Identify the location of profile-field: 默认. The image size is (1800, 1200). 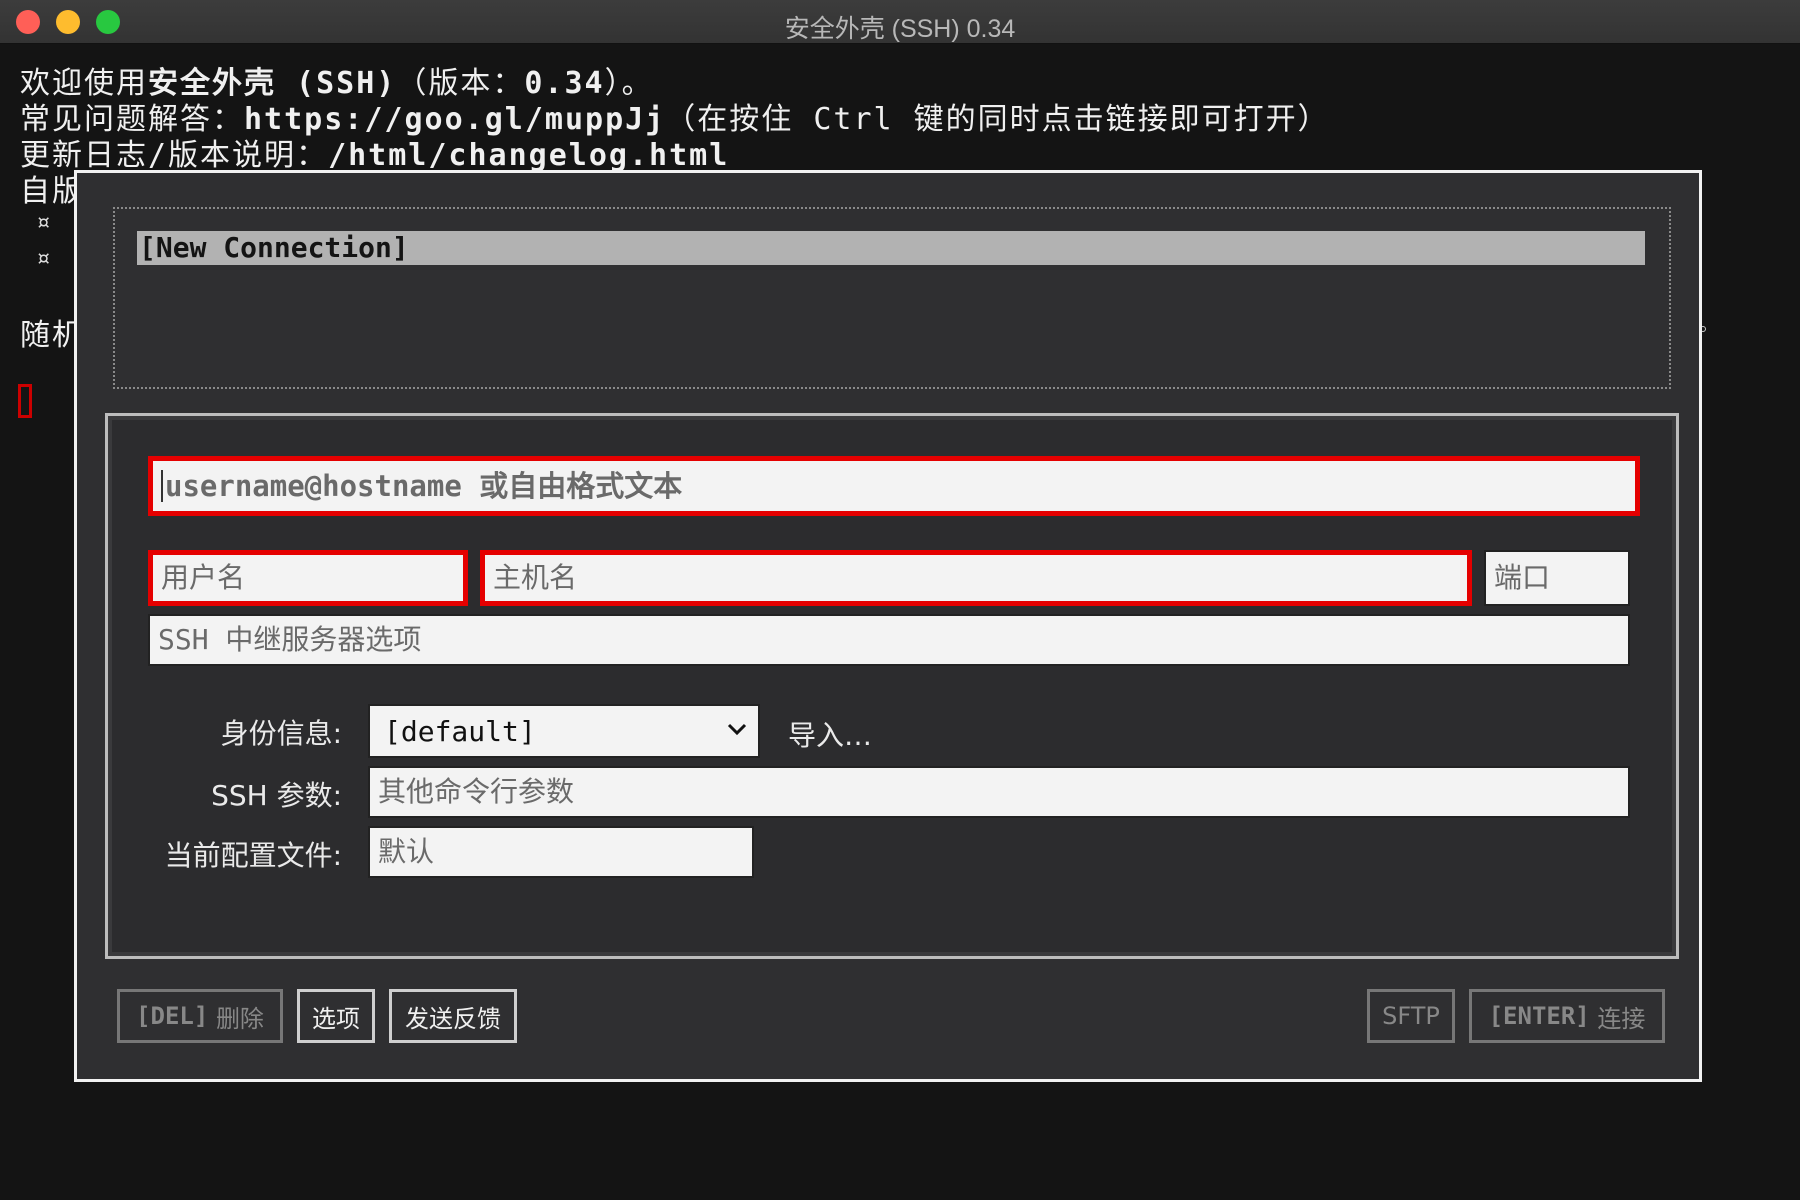
(561, 852).